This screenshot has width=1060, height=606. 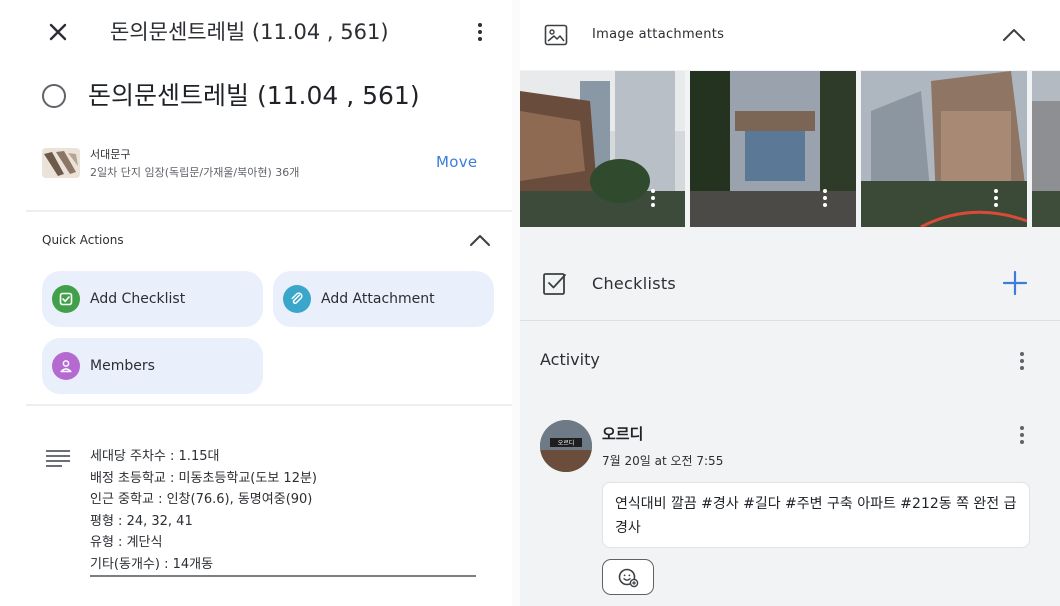 What do you see at coordinates (126, 542) in the screenshot?
I see `description-line: 유형 : 계단식` at bounding box center [126, 542].